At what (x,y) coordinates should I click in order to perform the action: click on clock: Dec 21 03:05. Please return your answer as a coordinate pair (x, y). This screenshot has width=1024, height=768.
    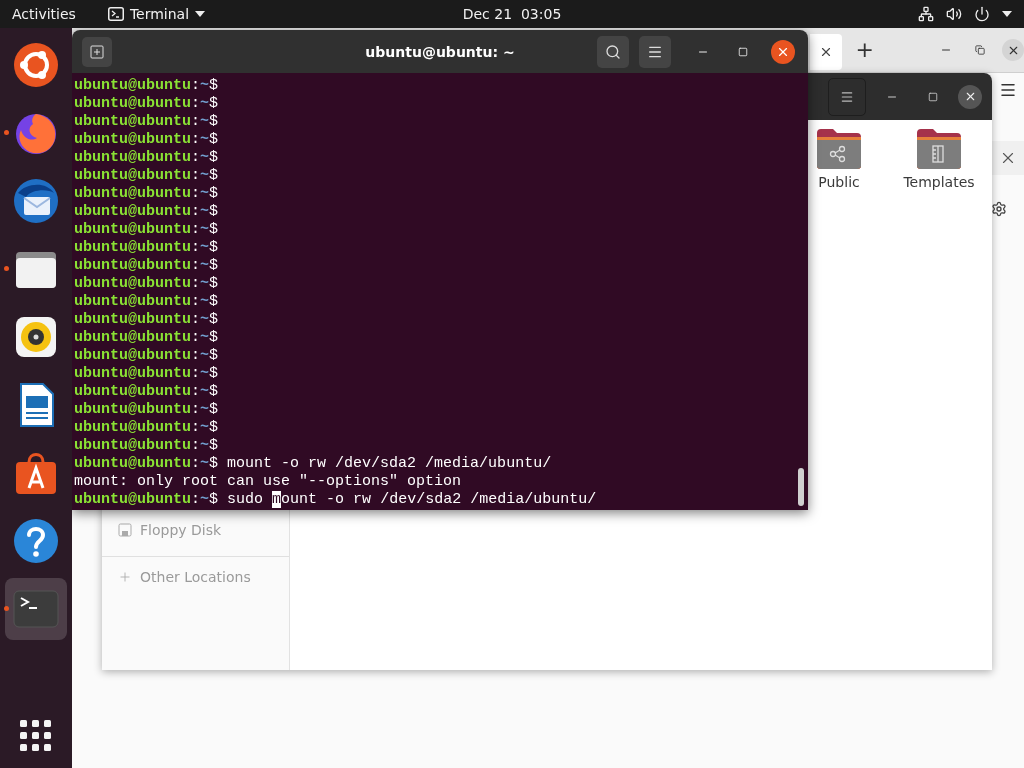
    Looking at the image, I should click on (512, 14).